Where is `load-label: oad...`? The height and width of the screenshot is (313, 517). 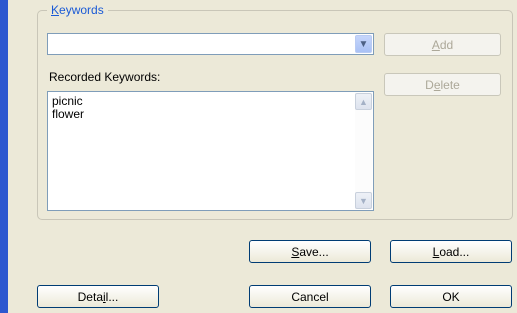
load-label: oad... is located at coordinates (454, 251).